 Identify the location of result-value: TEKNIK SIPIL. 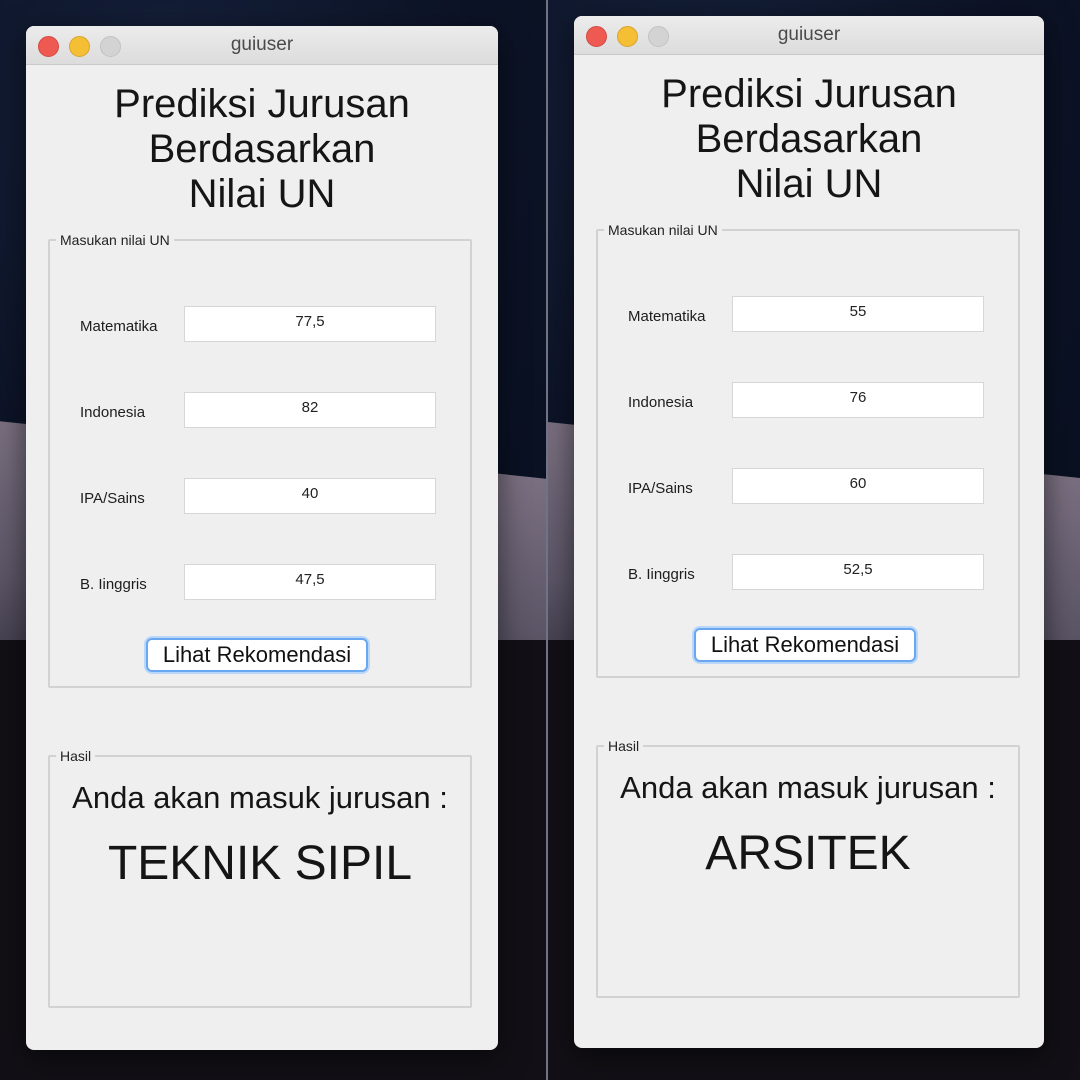
(260, 863).